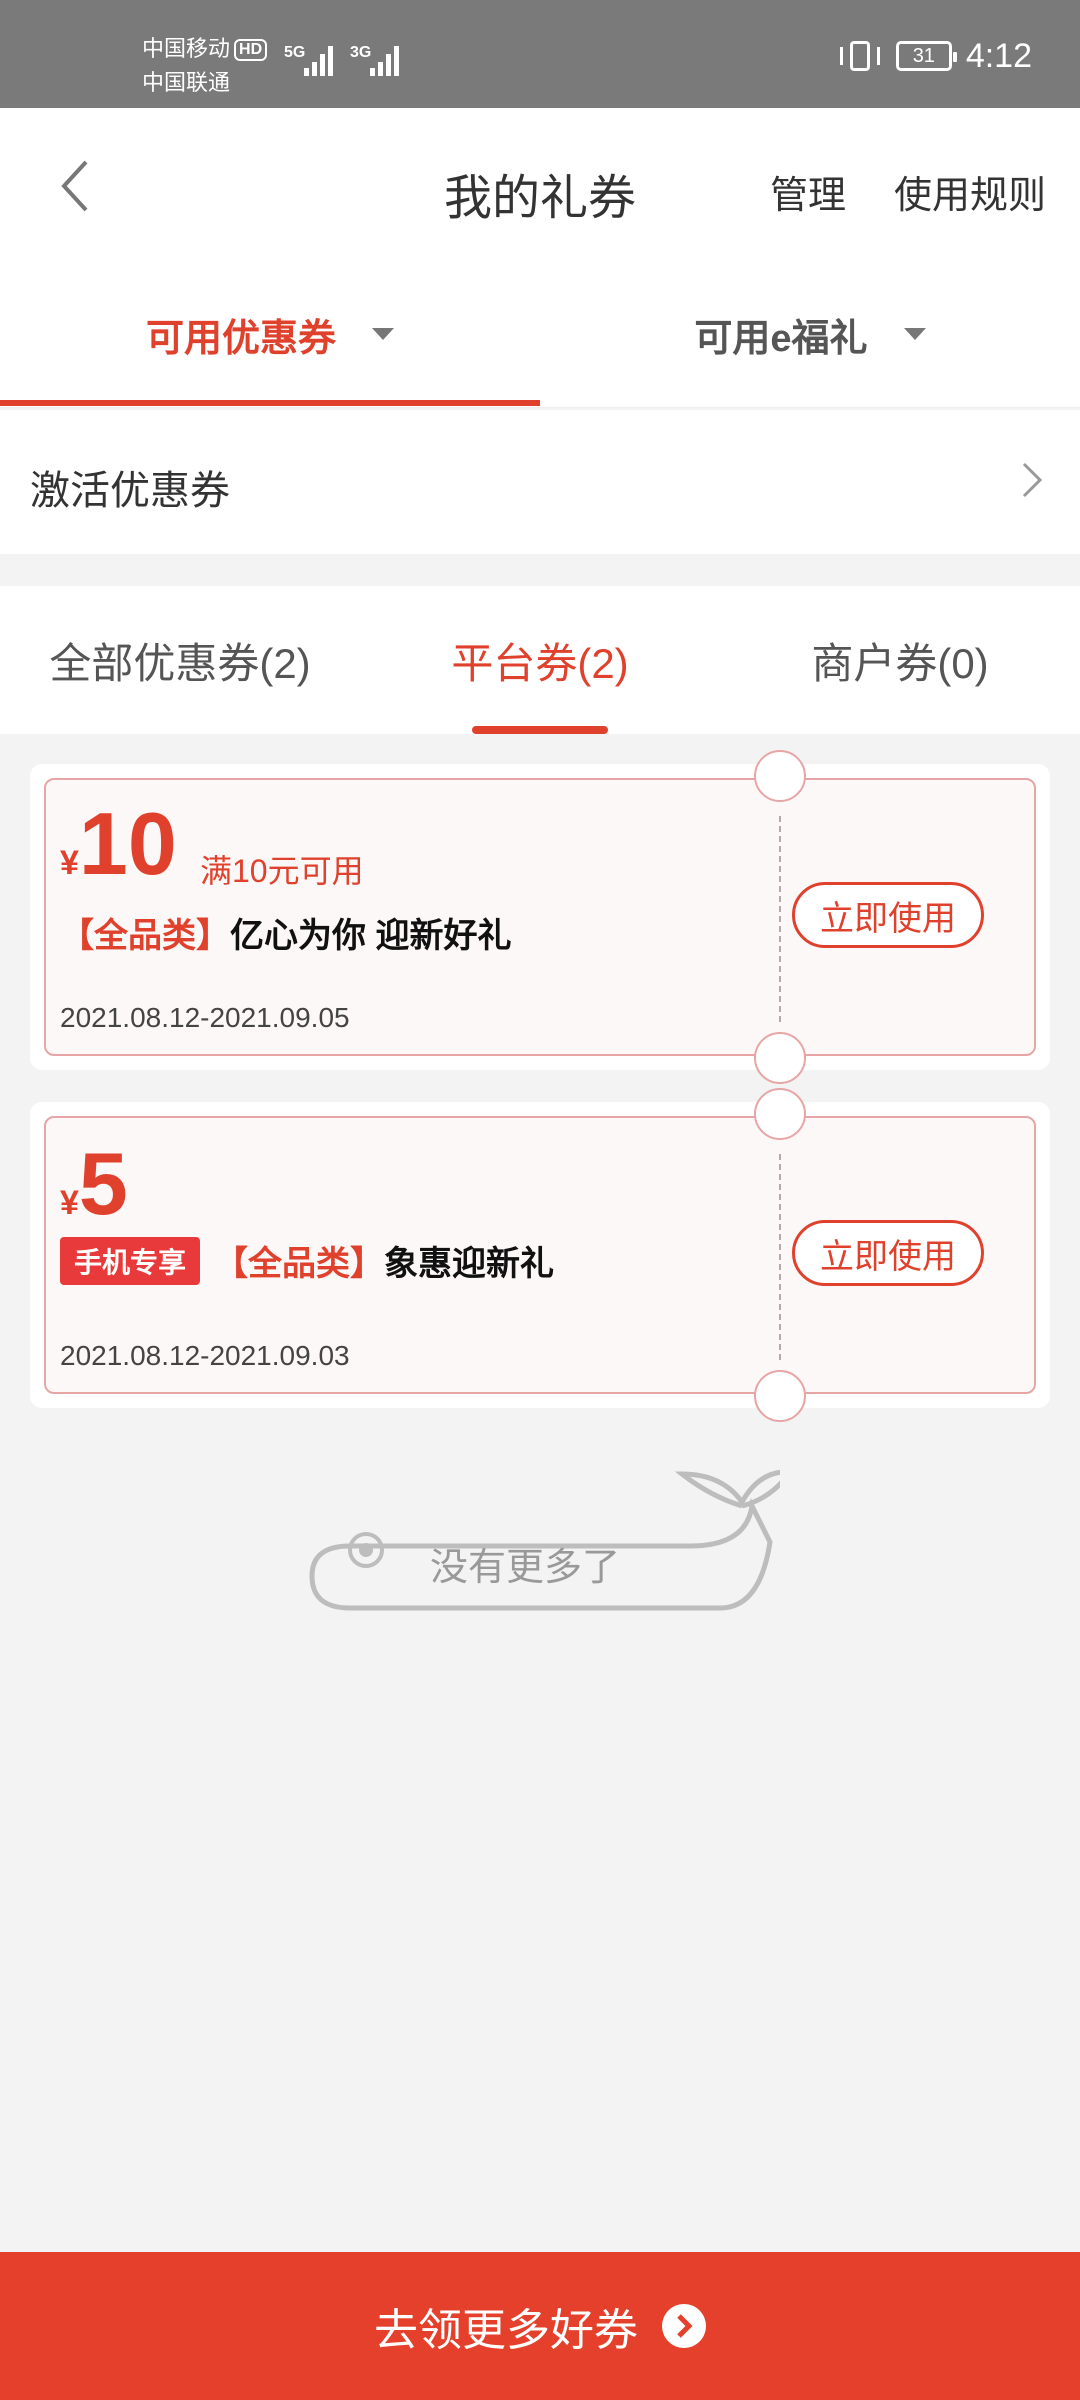 Image resolution: width=1080 pixels, height=2400 pixels. What do you see at coordinates (506, 2330) in the screenshot?
I see `get-more-coupons-label: 去领更多好券` at bounding box center [506, 2330].